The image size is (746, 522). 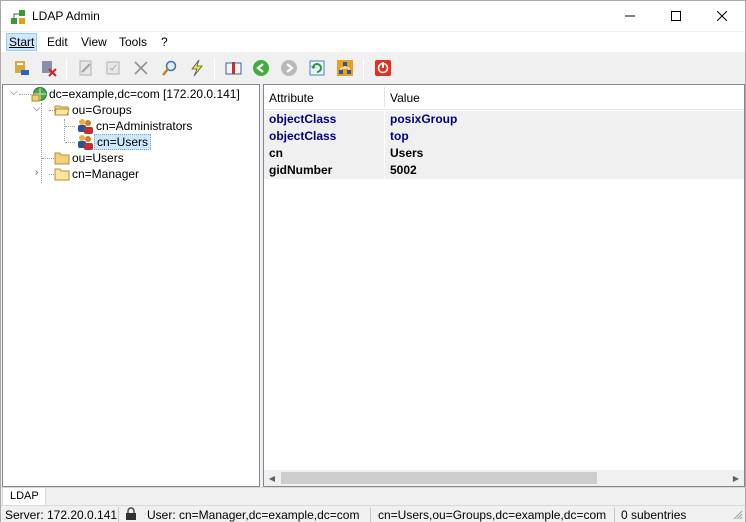 I want to click on menu-view: View, so click(x=94, y=42).